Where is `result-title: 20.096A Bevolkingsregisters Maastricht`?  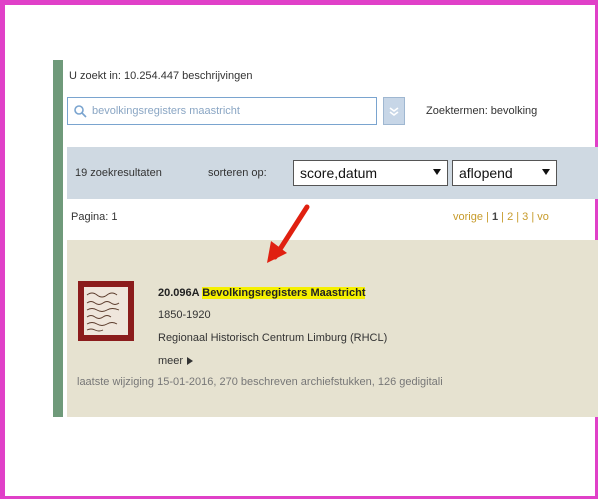 result-title: 20.096A Bevolkingsregisters Maastricht is located at coordinates (262, 293).